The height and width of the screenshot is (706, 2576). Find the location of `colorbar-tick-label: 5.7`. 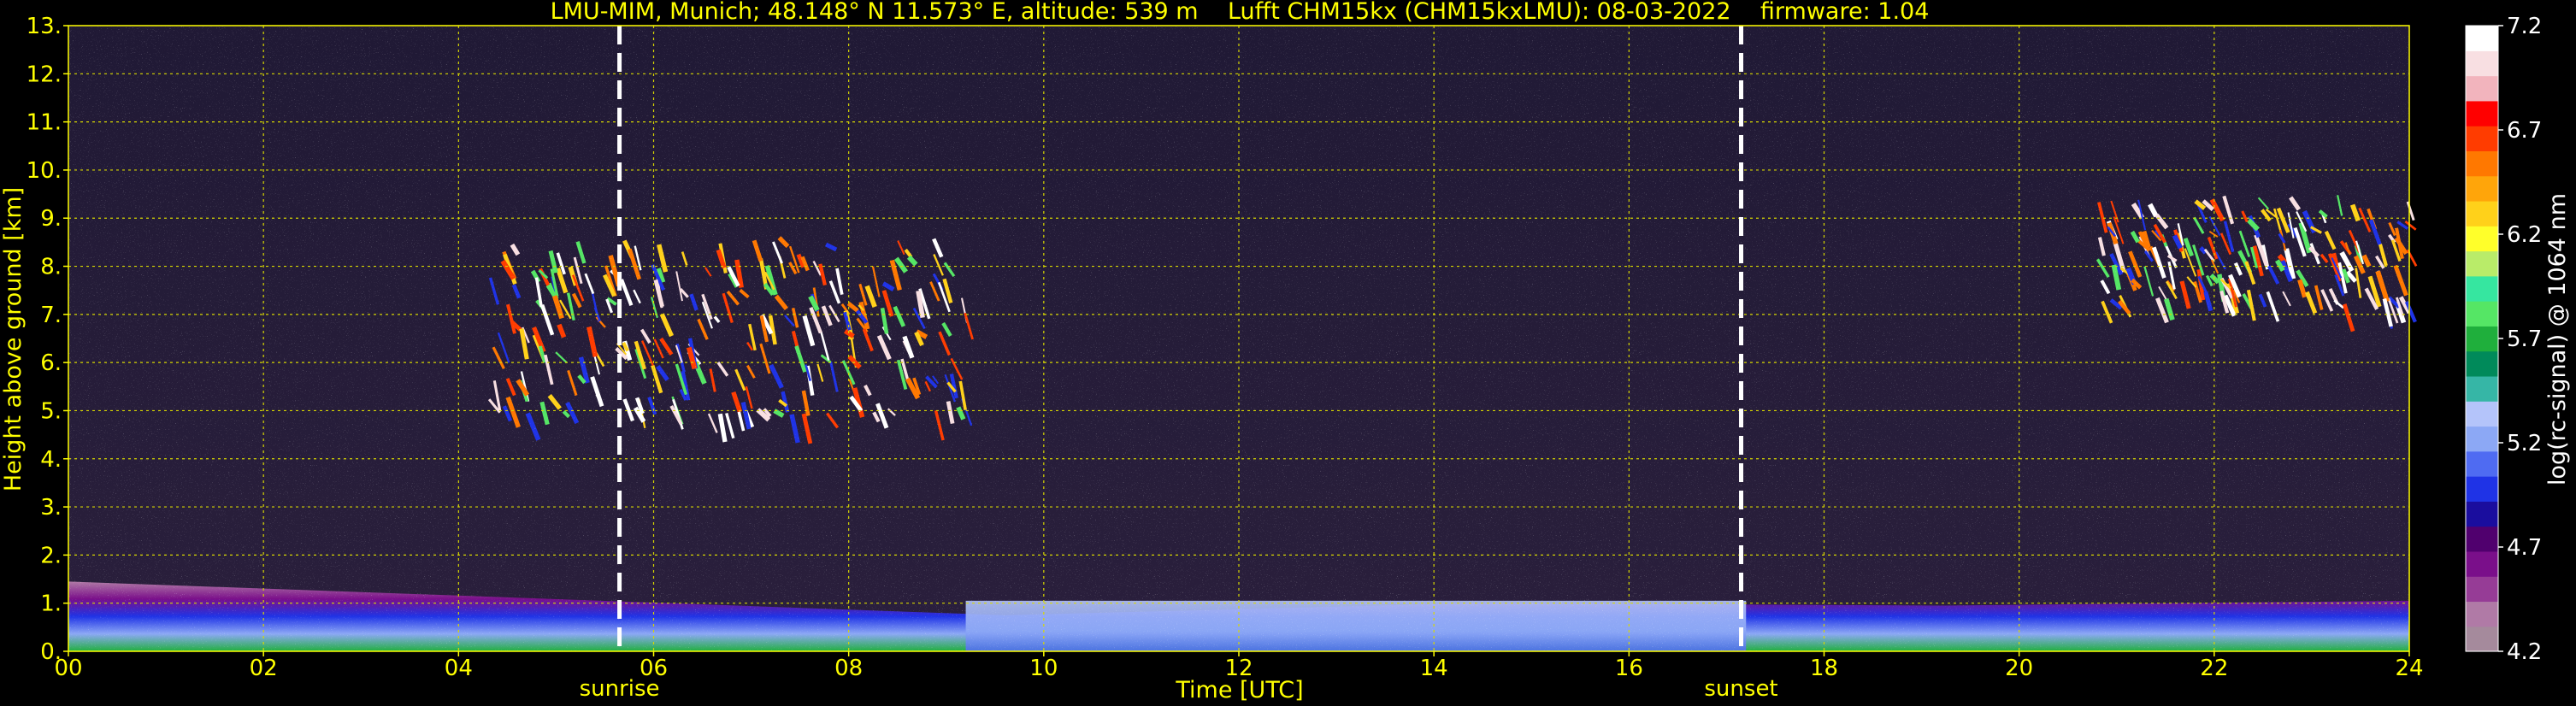

colorbar-tick-label: 5.7 is located at coordinates (2524, 339).